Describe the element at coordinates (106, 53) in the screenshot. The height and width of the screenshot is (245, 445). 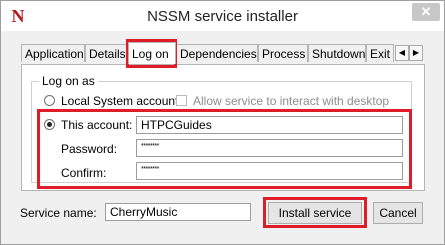
I see `tab-details: Details` at that location.